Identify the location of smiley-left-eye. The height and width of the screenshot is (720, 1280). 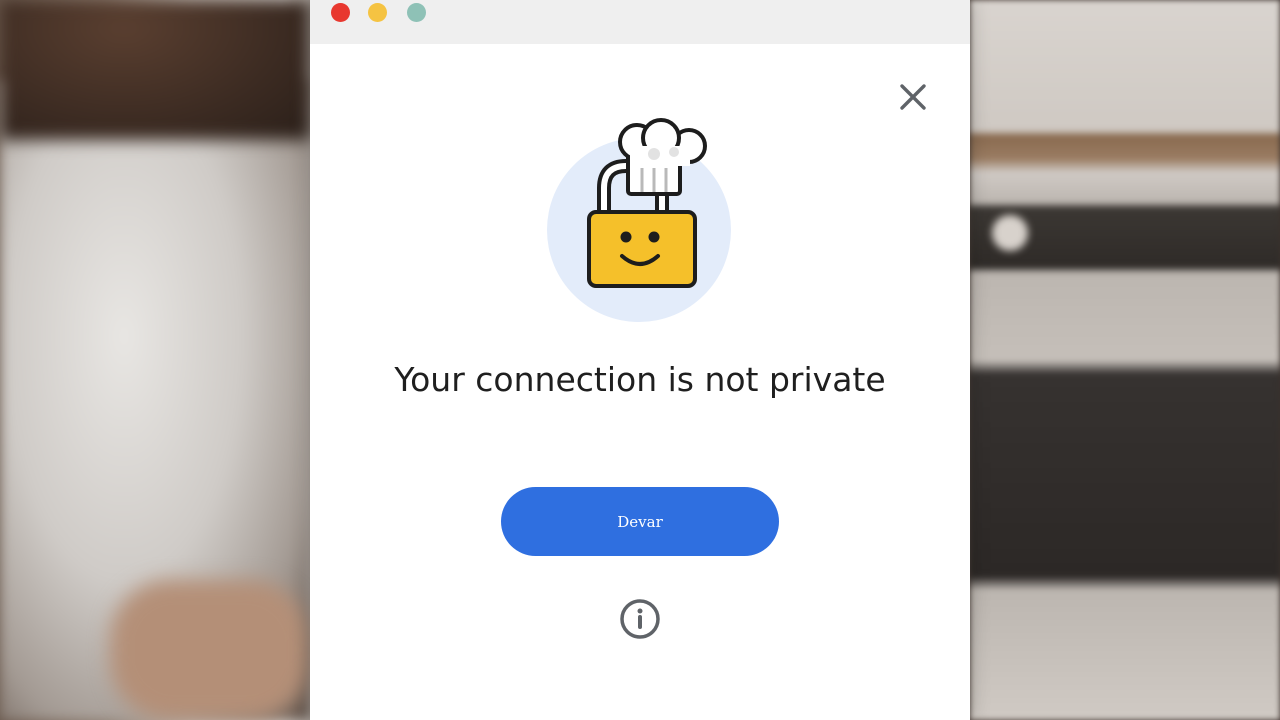
(626, 237).